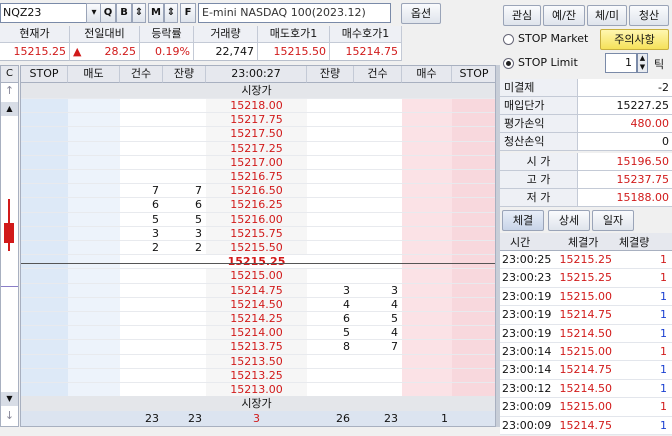 The height and width of the screenshot is (436, 672). I want to click on scroll-up-icon: ↑, so click(9, 92).